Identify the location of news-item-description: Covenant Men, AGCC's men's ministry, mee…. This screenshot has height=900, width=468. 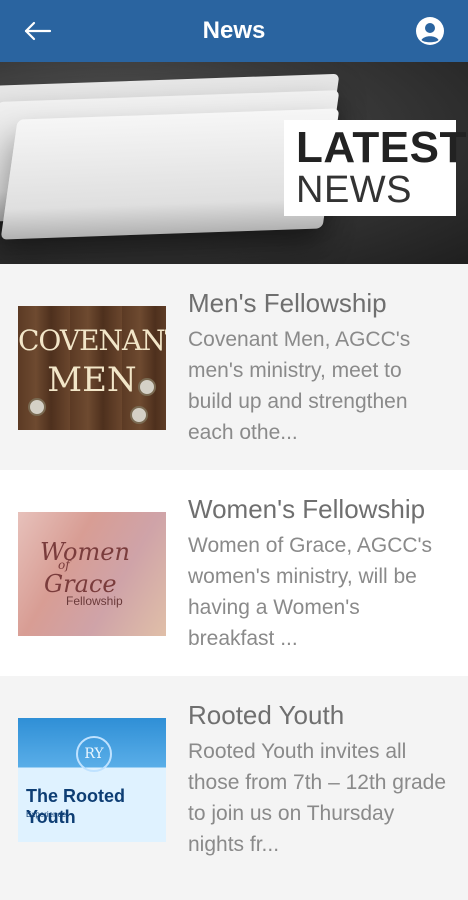
(299, 386).